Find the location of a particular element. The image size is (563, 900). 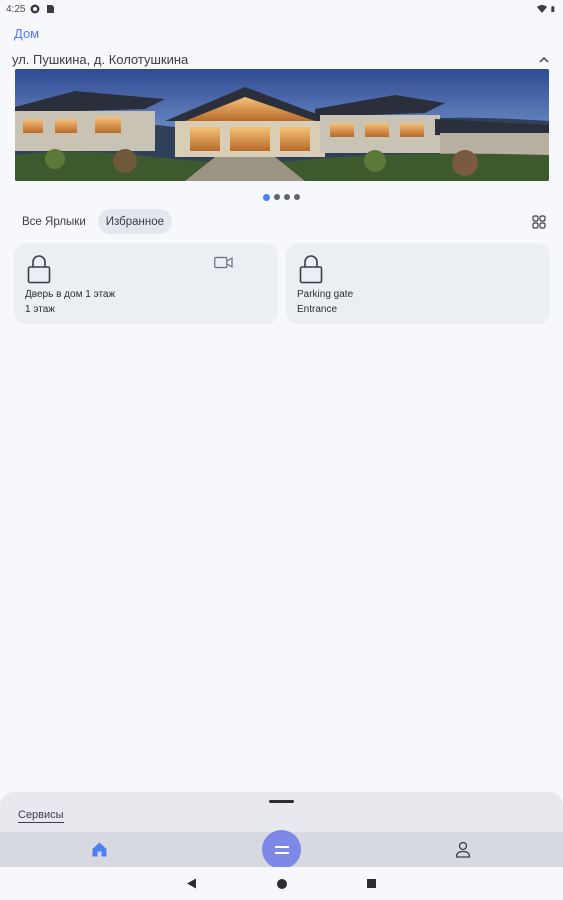

card-subtitle: Entrance is located at coordinates (317, 309).